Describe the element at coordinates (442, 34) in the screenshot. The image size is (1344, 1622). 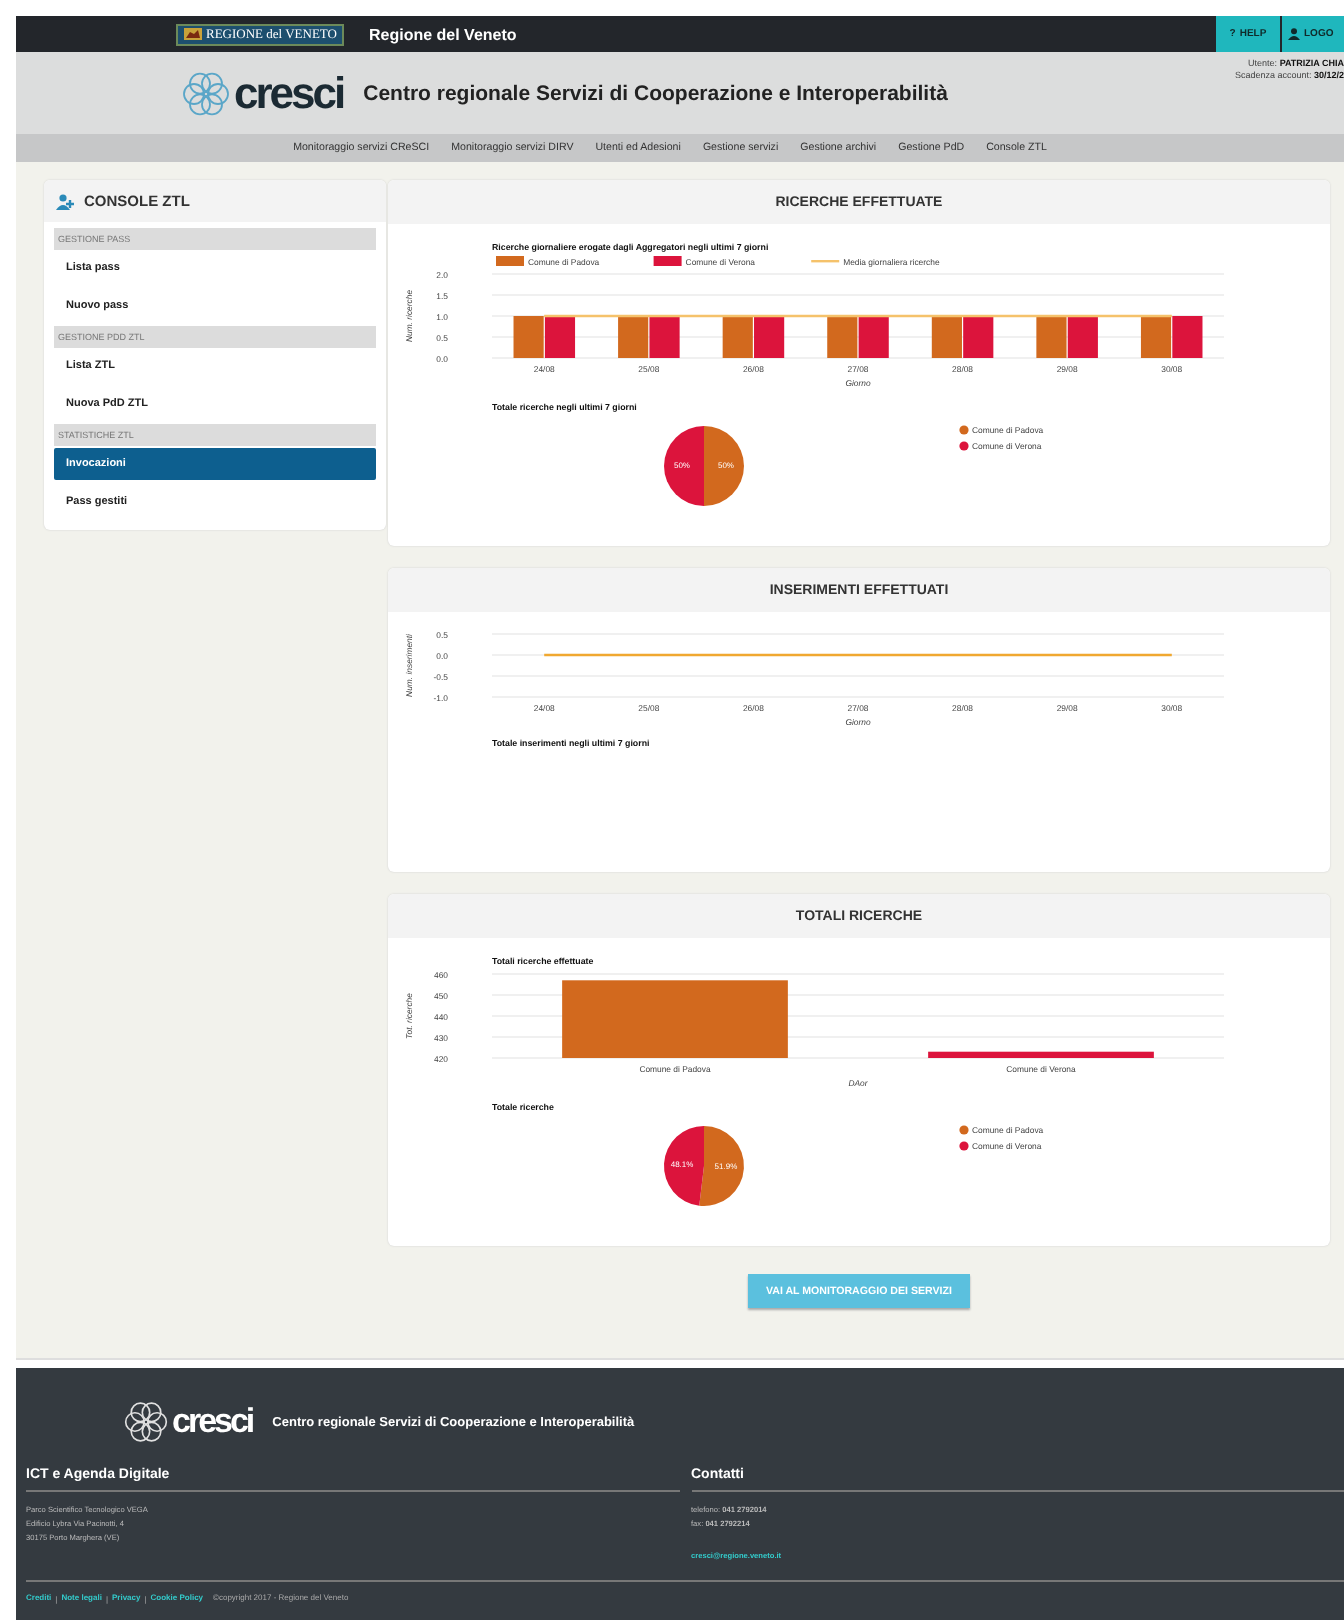
I see `site-title: Regione del Veneto` at that location.